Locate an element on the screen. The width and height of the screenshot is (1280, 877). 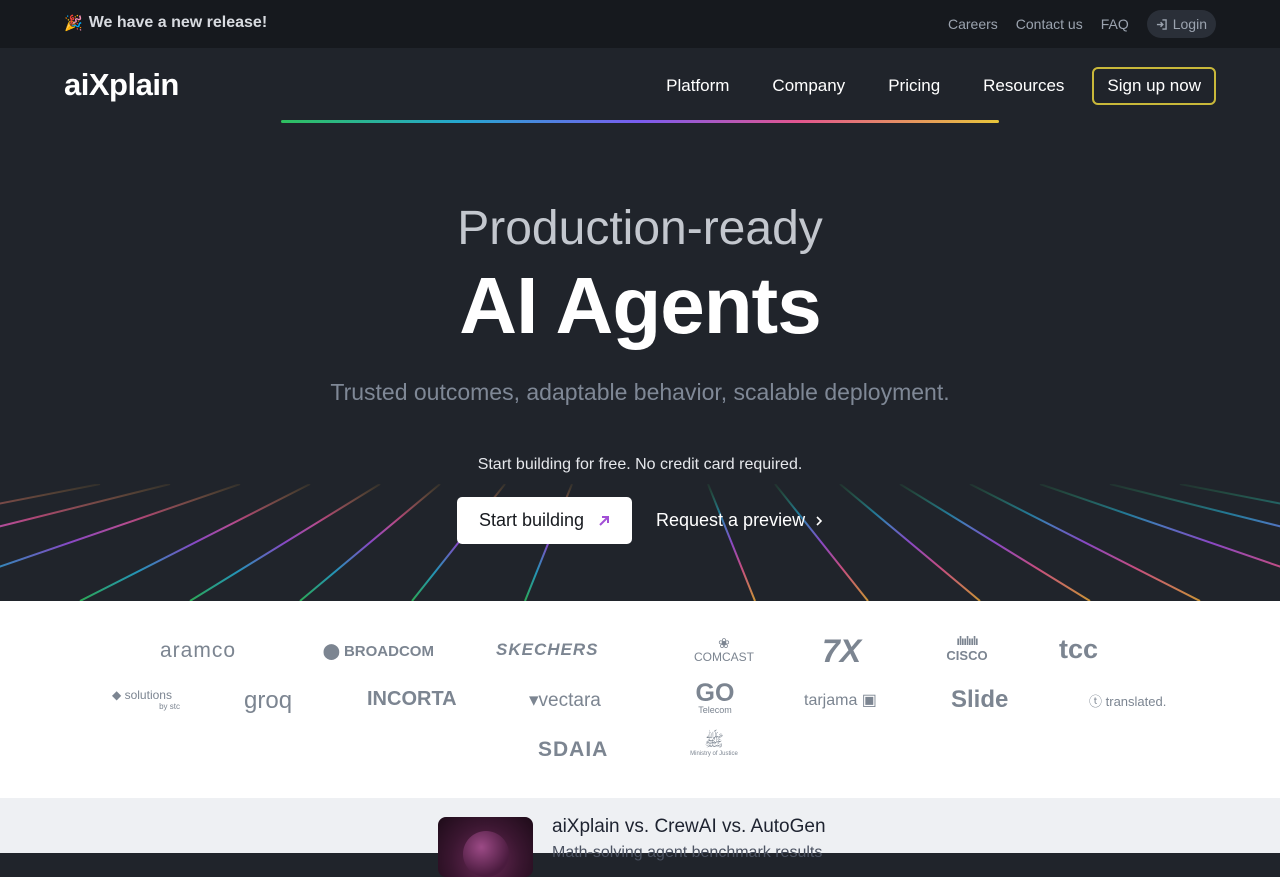
7x-logo: 7X is located at coordinates (842, 651).